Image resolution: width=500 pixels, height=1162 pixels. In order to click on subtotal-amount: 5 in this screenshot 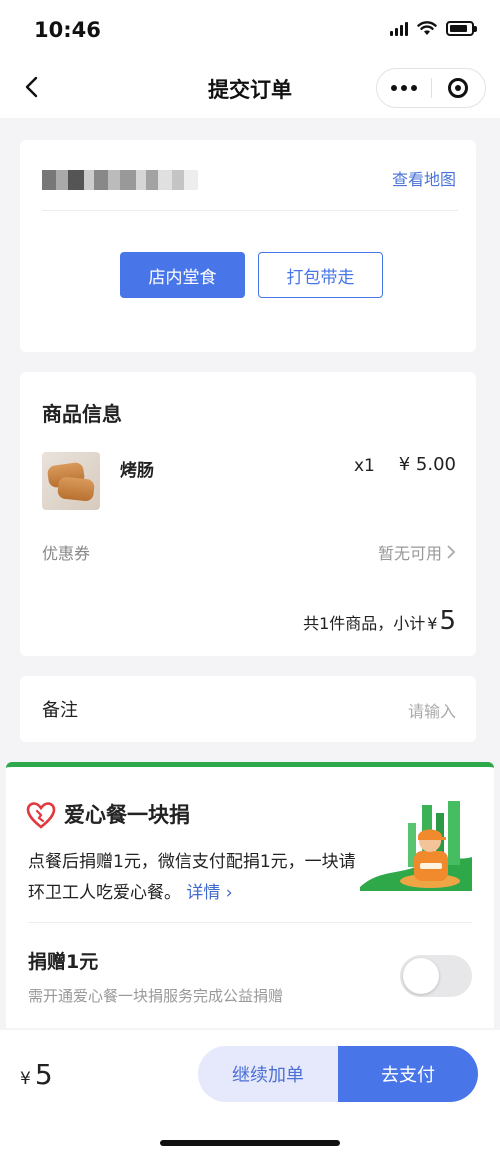, I will do `click(447, 621)`.